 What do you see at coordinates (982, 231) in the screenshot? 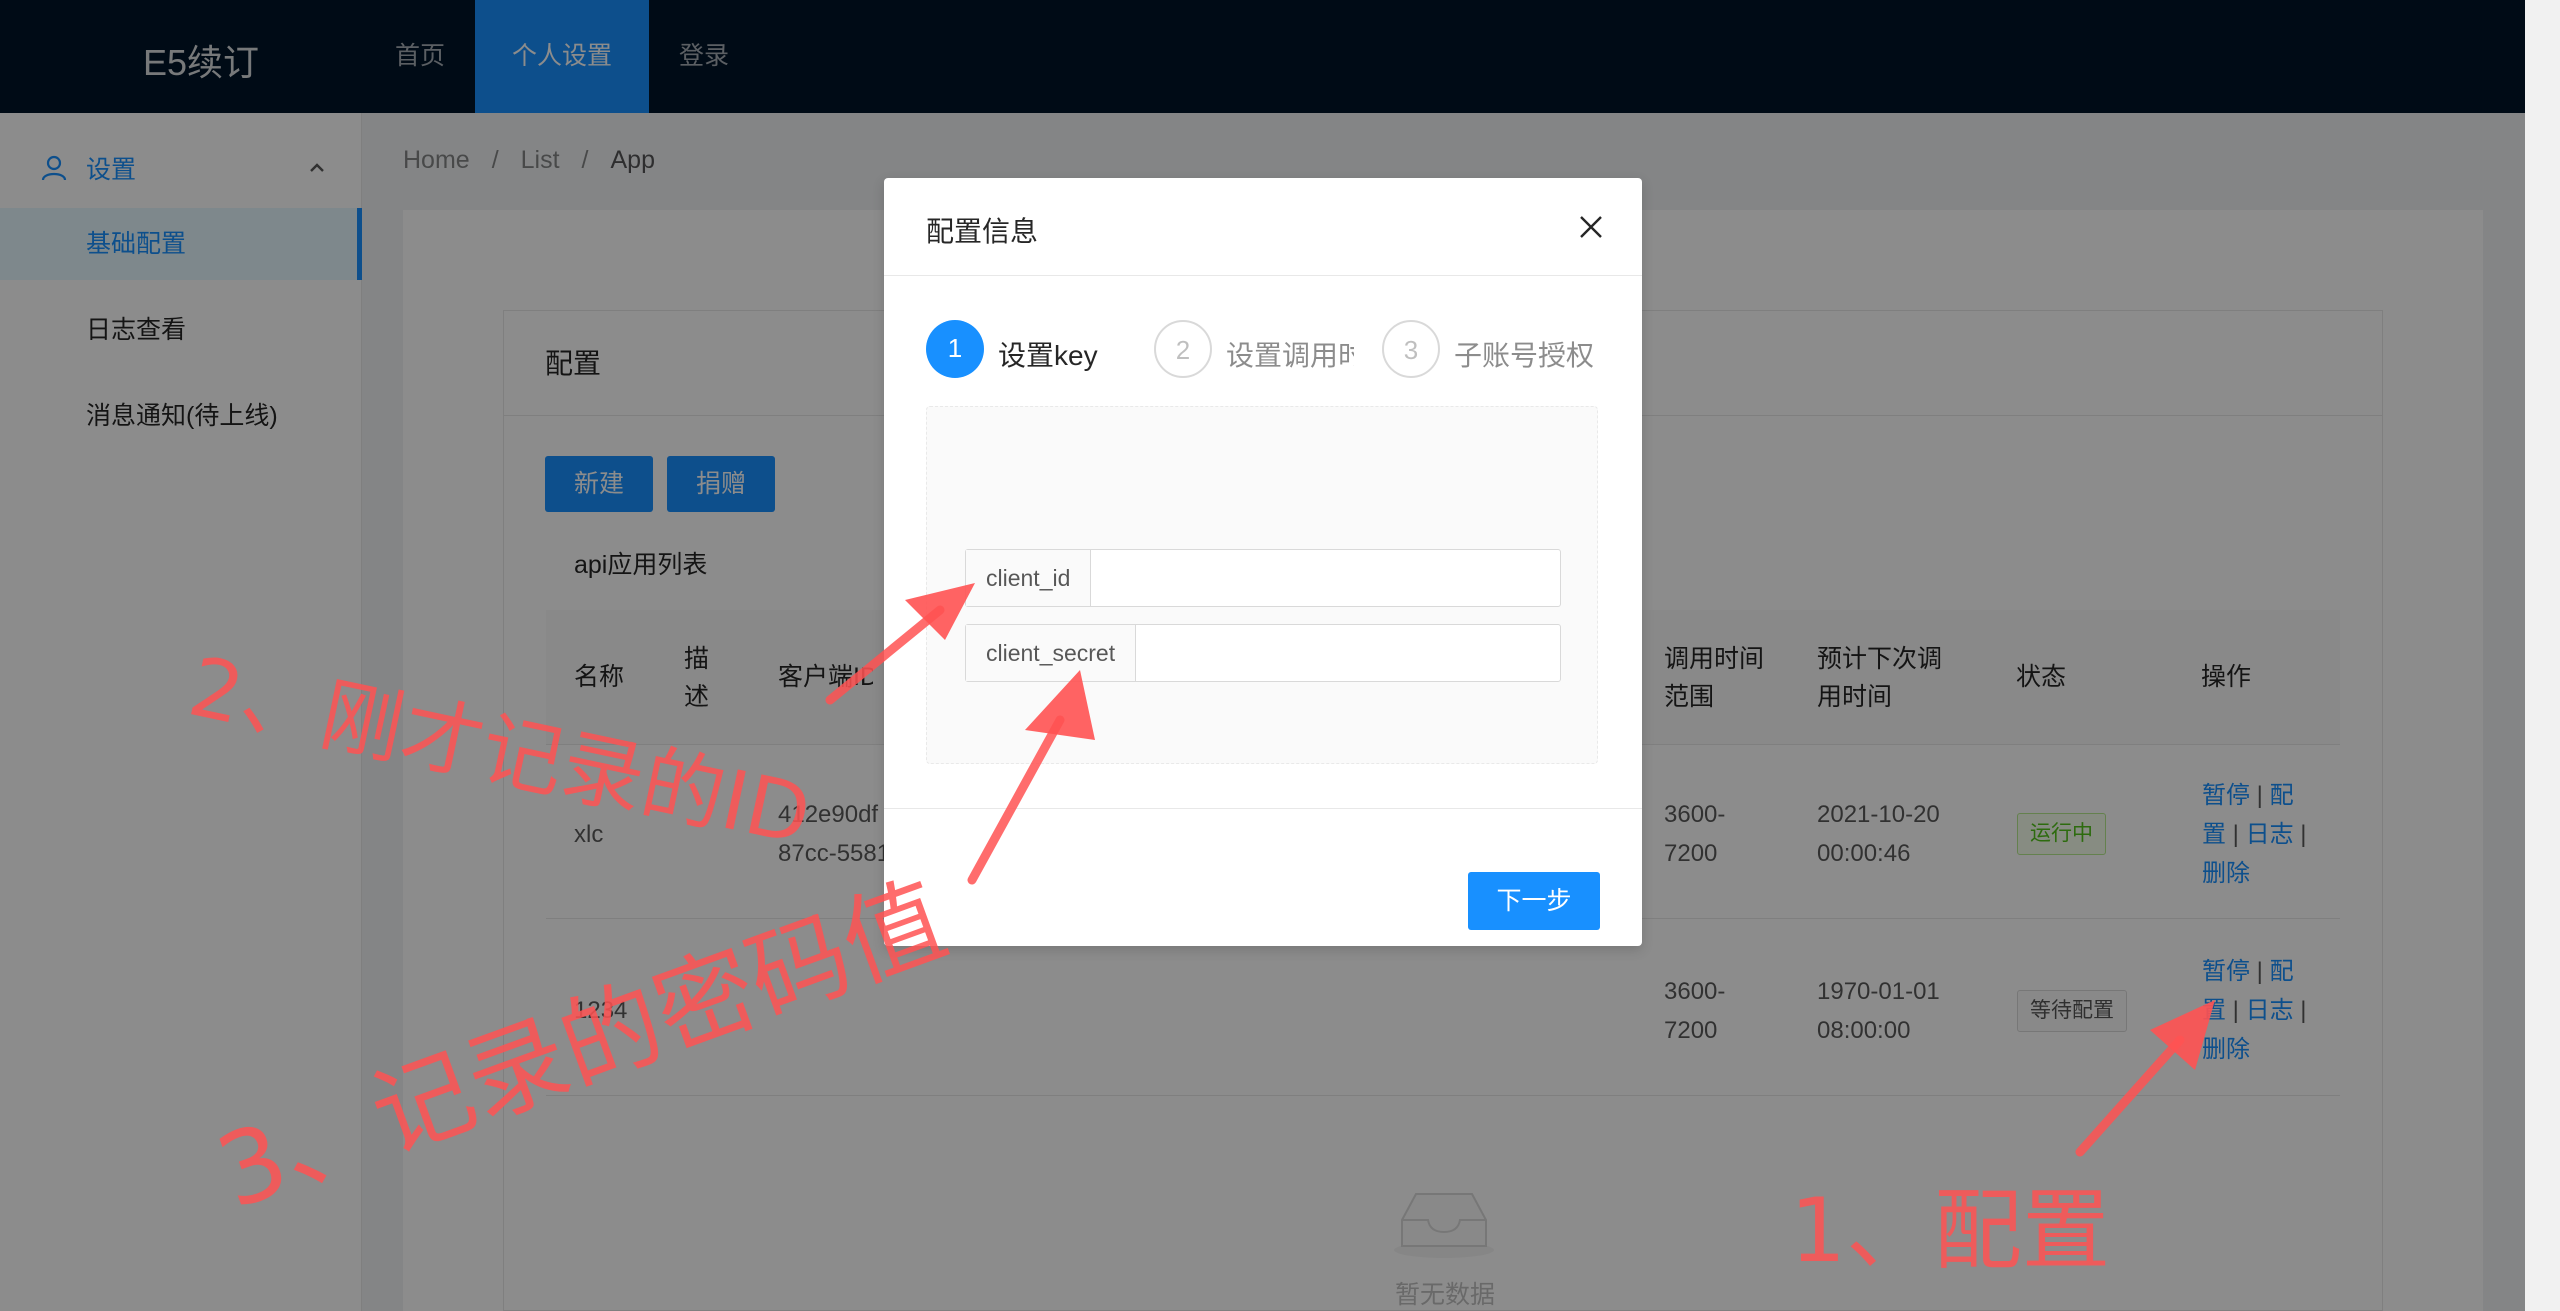
I see `modal-title: 配置信息` at bounding box center [982, 231].